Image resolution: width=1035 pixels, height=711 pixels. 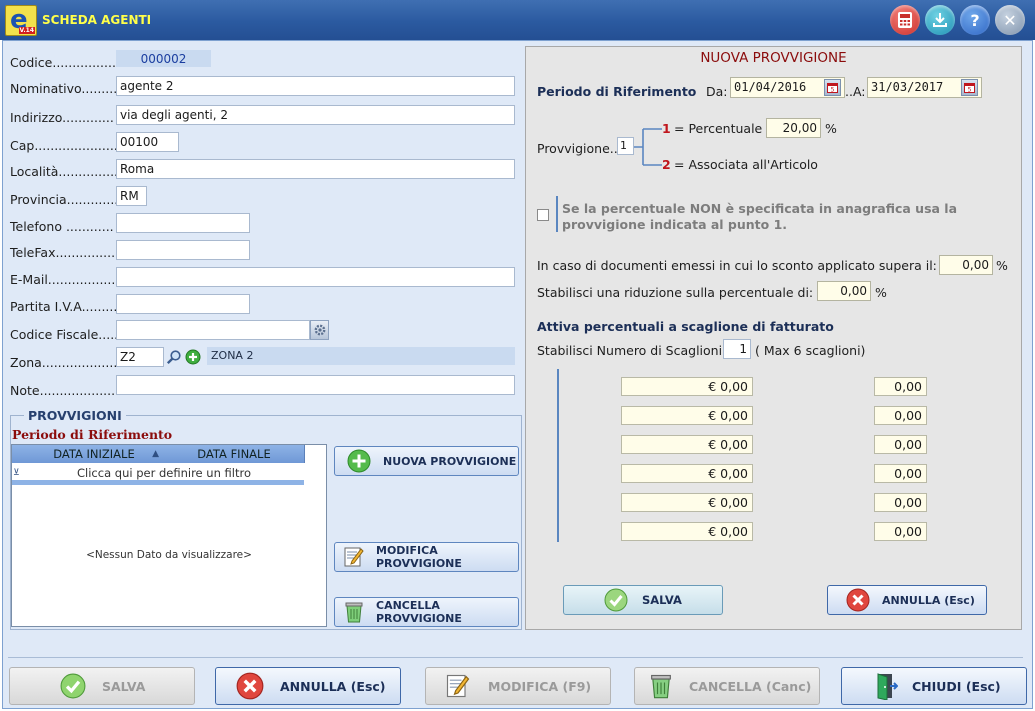 What do you see at coordinates (213, 330) in the screenshot?
I see `codice-fiscale-field` at bounding box center [213, 330].